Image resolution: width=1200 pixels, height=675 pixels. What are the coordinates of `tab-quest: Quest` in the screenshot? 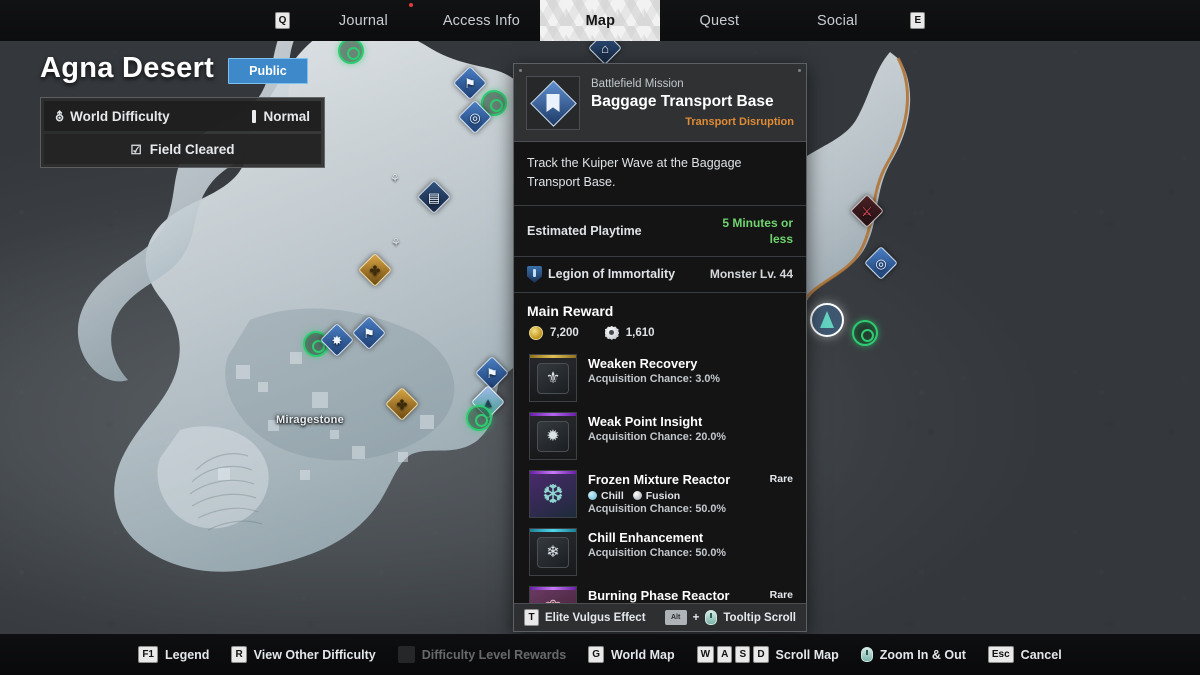 It's located at (719, 20).